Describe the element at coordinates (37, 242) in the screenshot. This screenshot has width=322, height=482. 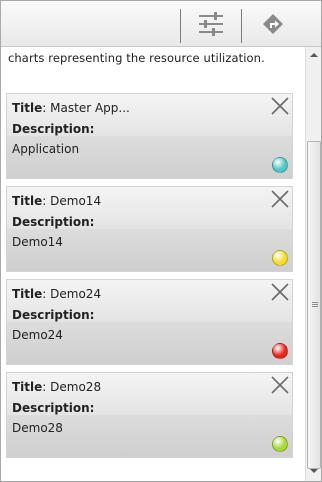
I see `card-description: Demo14` at that location.